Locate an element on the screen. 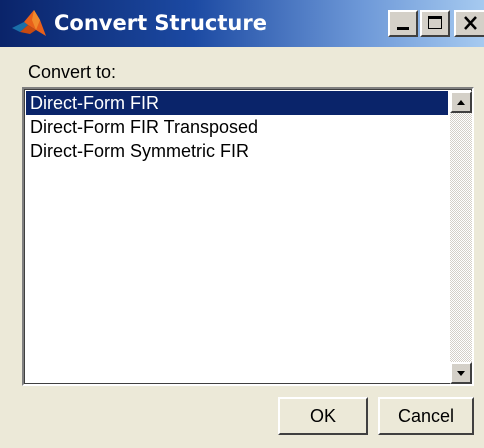 Image resolution: width=484 pixels, height=448 pixels. maximize-button is located at coordinates (435, 23).